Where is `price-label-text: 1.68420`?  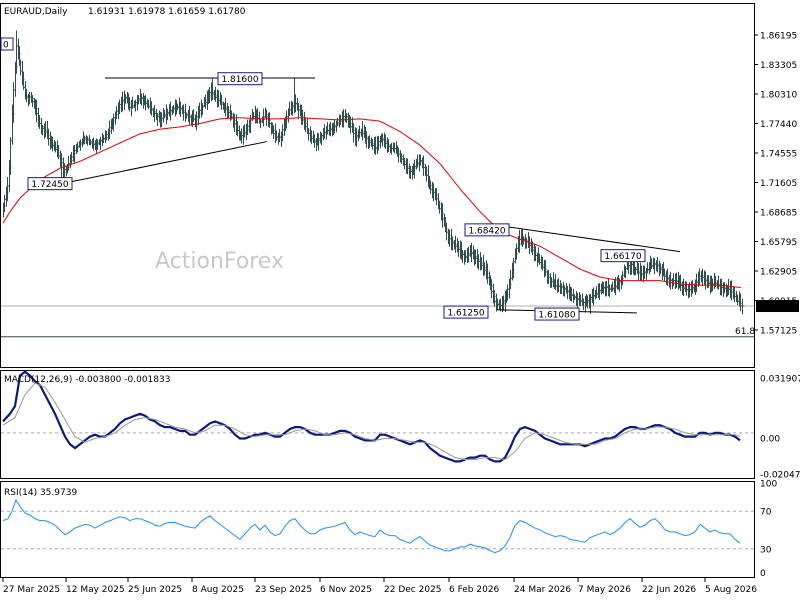
price-label-text: 1.68420 is located at coordinates (486, 231).